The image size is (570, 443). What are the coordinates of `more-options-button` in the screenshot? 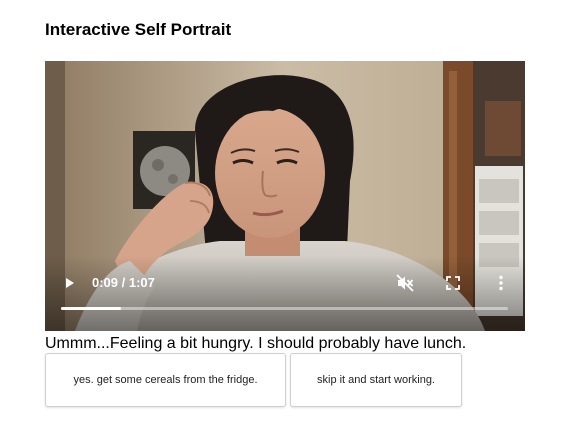 It's located at (501, 283).